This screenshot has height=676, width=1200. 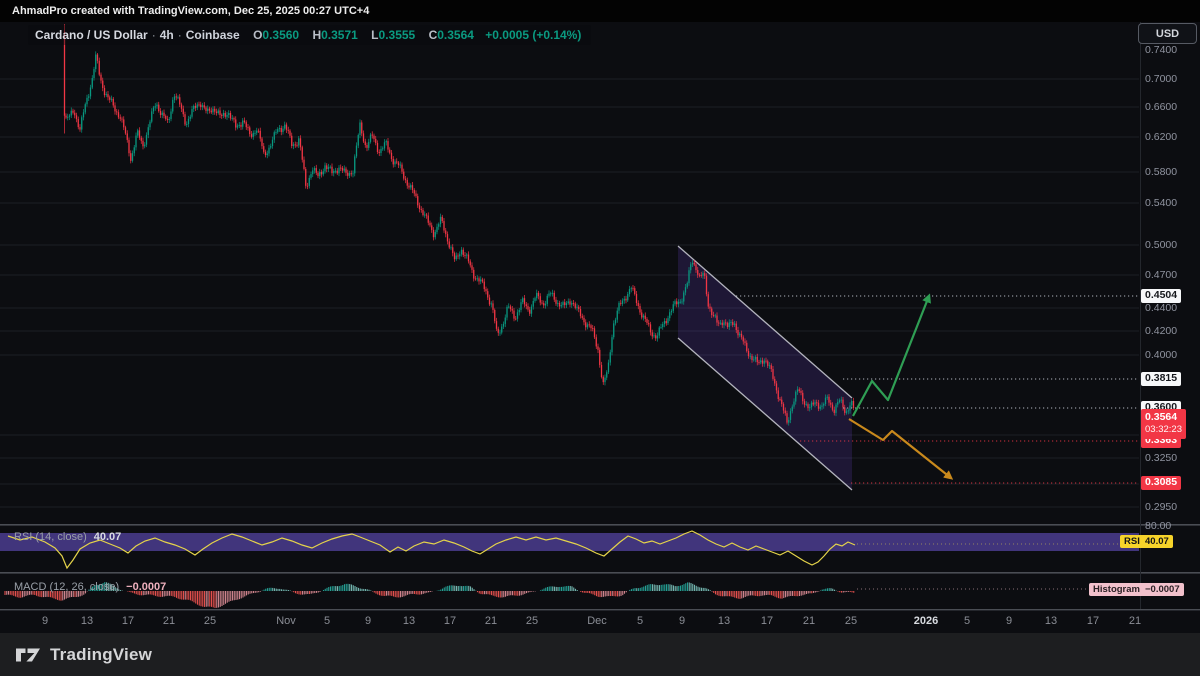 What do you see at coordinates (1161, 331) in the screenshot?
I see `price-tick-label: 0.4200` at bounding box center [1161, 331].